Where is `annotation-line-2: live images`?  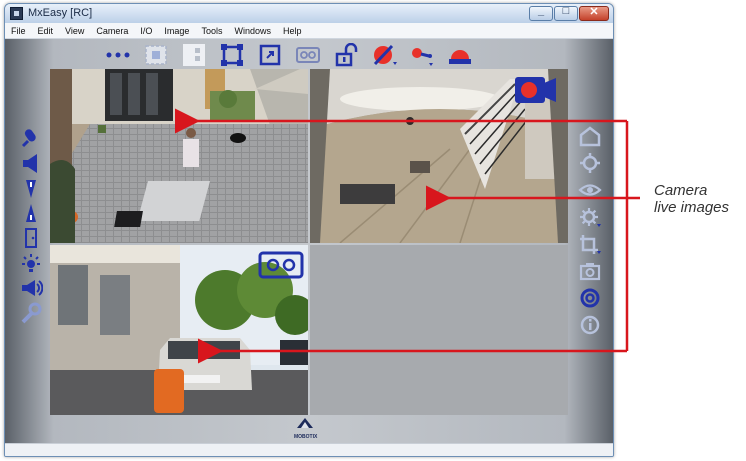 annotation-line-2: live images is located at coordinates (692, 207).